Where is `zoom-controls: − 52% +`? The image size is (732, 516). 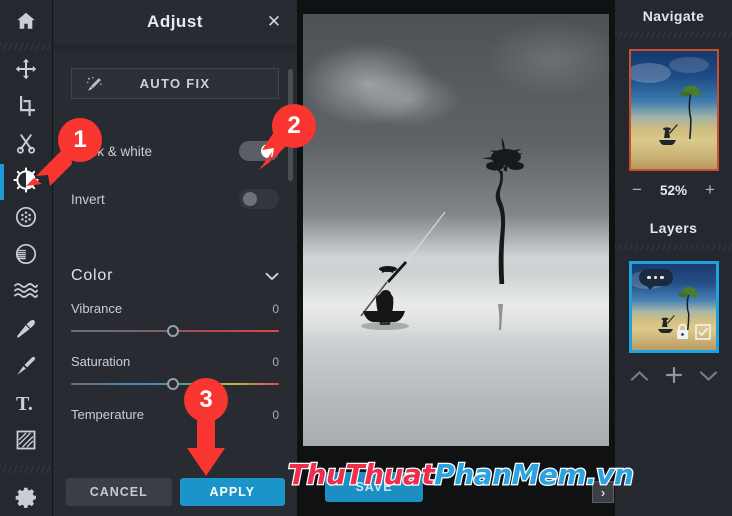 zoom-controls: − 52% + is located at coordinates (673, 190).